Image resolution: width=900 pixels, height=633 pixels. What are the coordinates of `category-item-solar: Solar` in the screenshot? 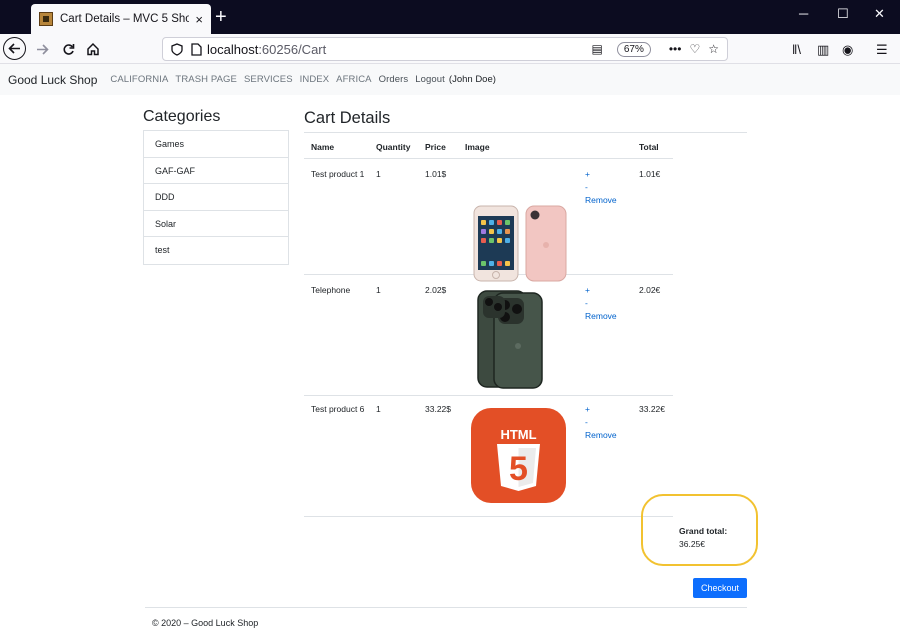 It's located at (216, 224).